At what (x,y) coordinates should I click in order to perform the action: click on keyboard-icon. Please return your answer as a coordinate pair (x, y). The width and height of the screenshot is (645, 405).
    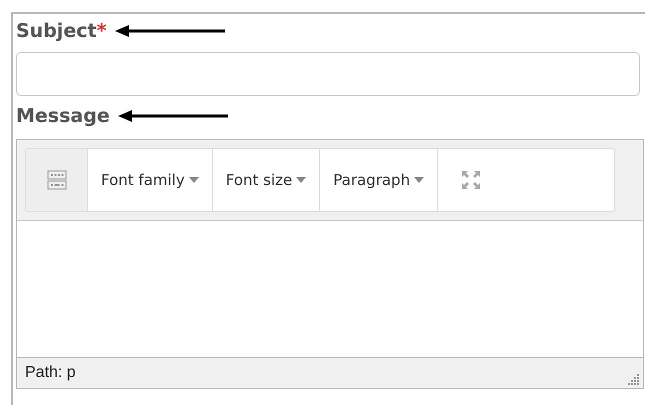
    Looking at the image, I should click on (56, 180).